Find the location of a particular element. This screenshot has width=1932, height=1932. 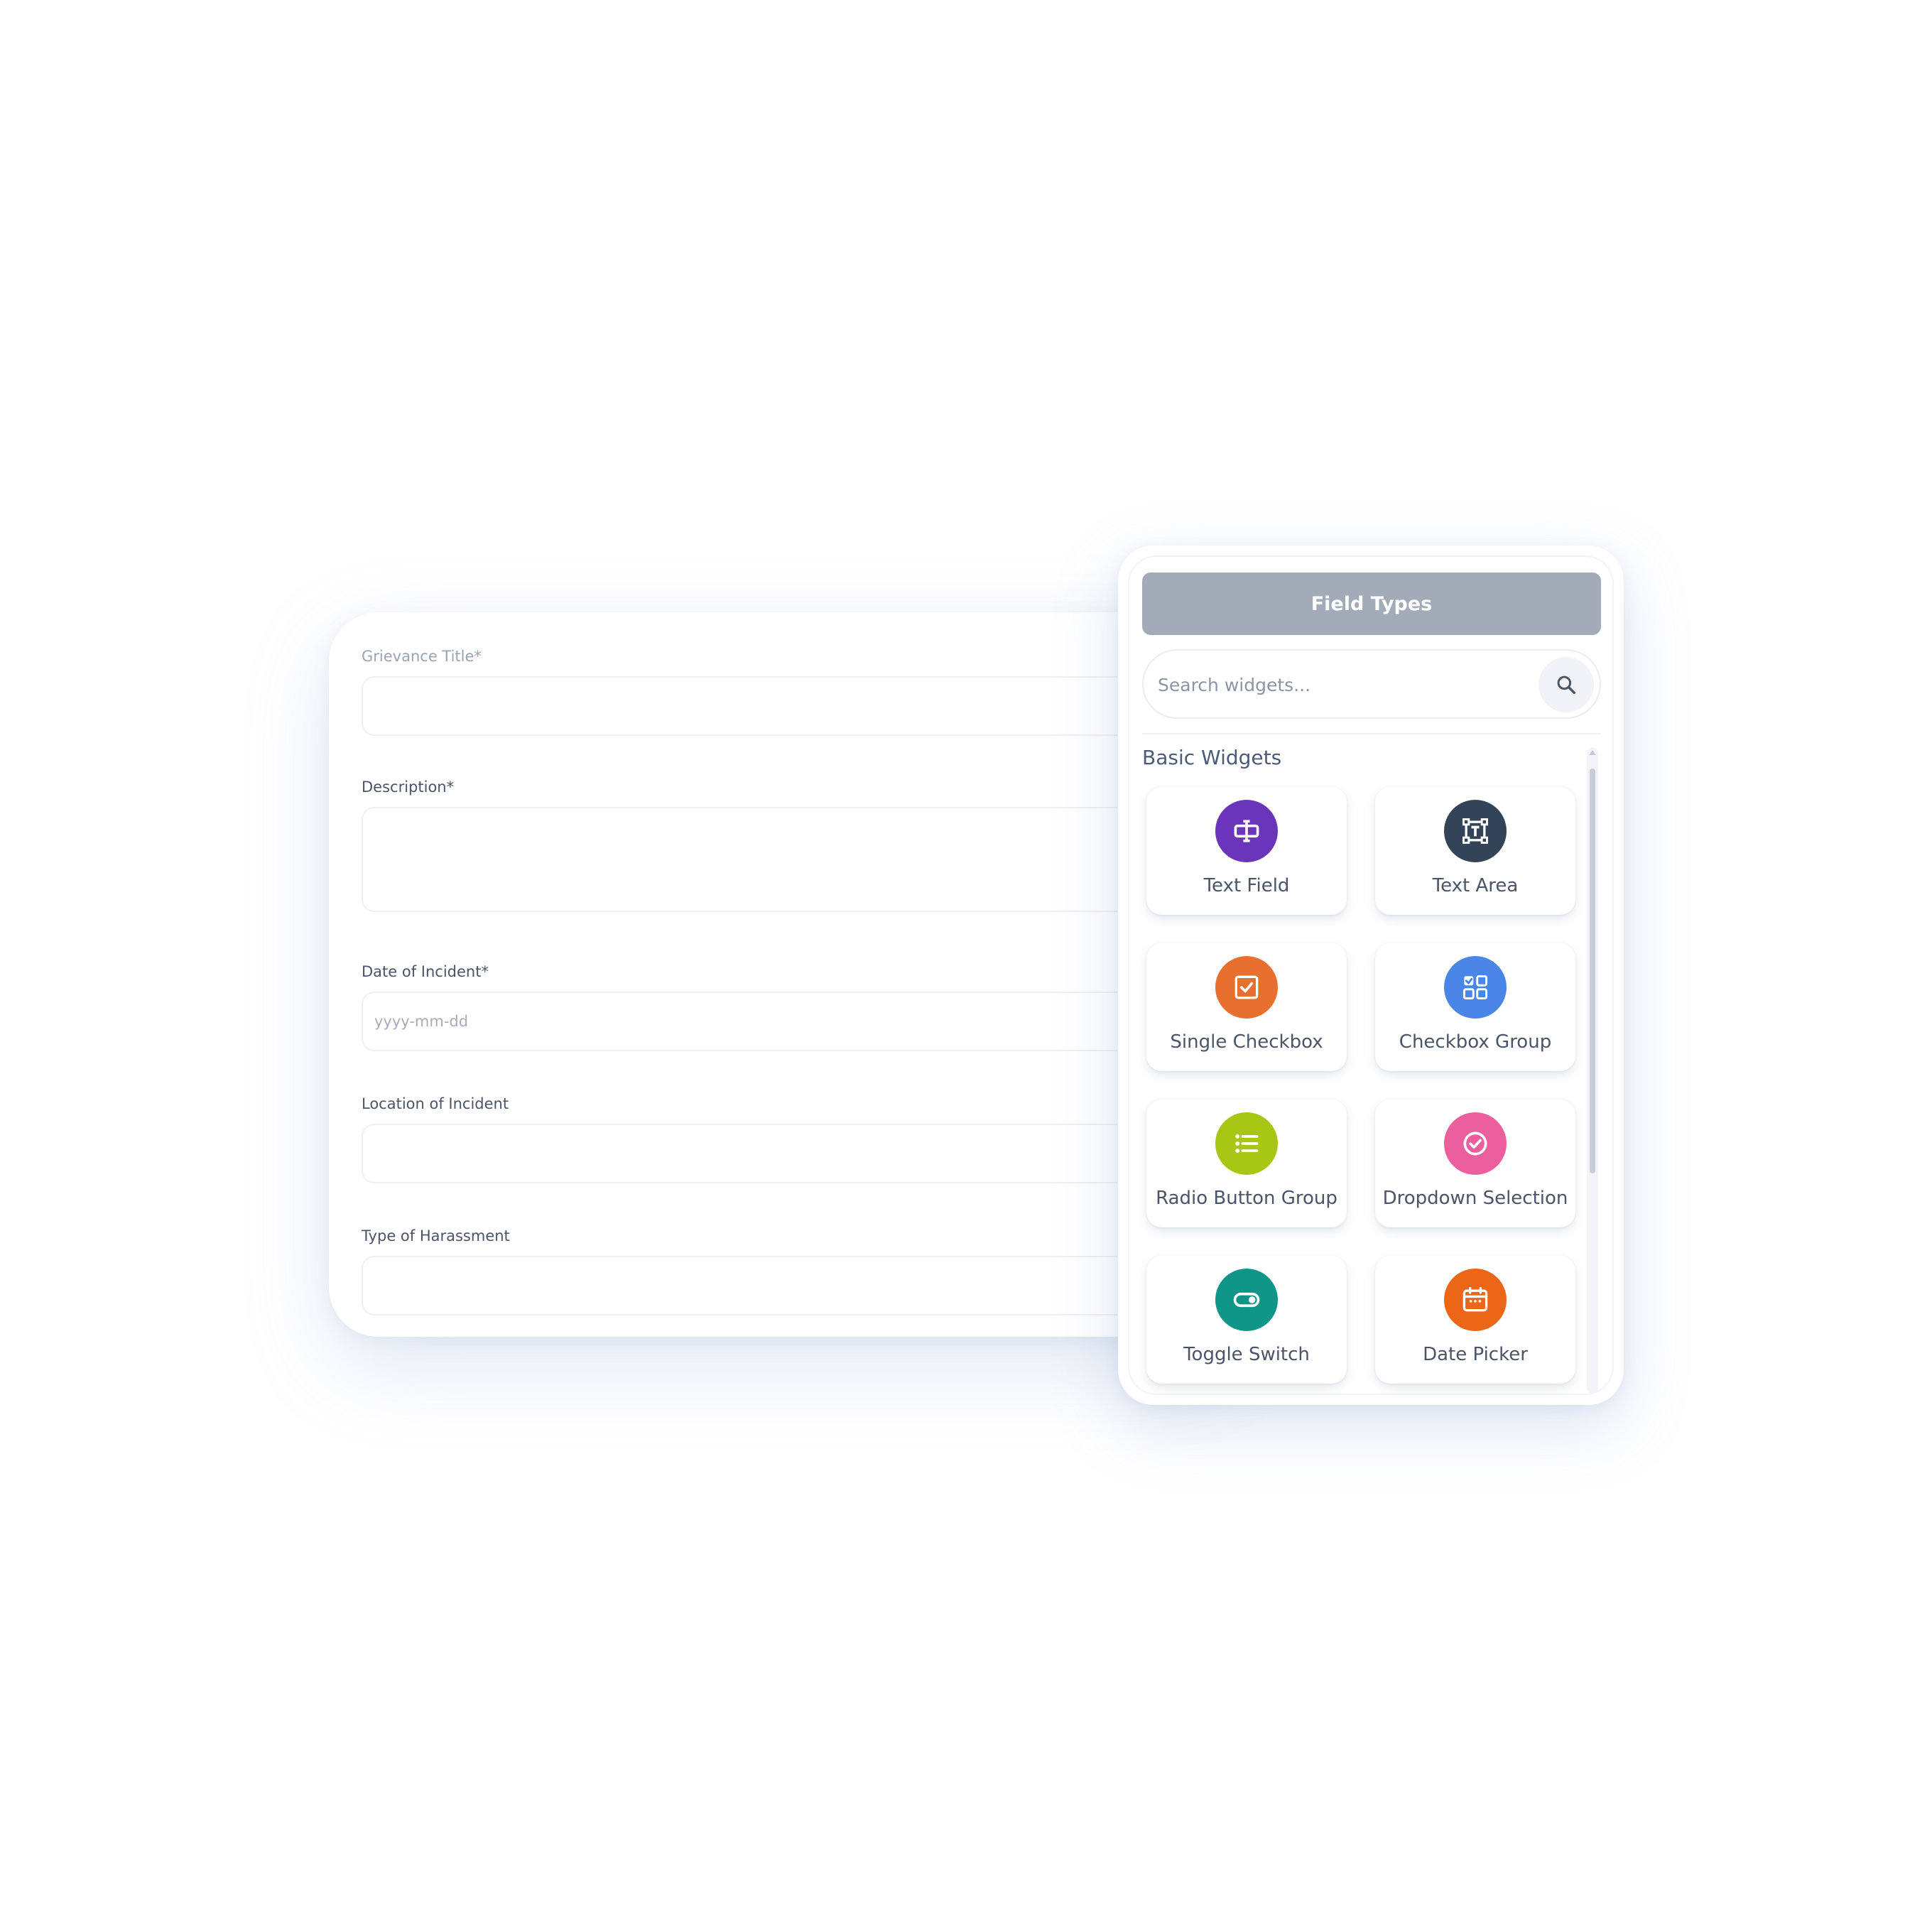

text-field-icon is located at coordinates (1247, 831).